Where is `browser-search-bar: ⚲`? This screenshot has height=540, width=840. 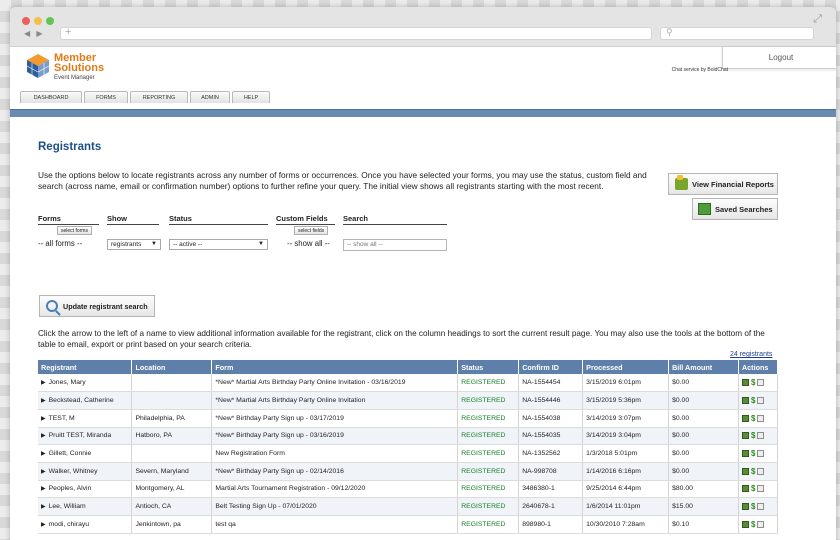
browser-search-bar: ⚲ is located at coordinates (737, 33).